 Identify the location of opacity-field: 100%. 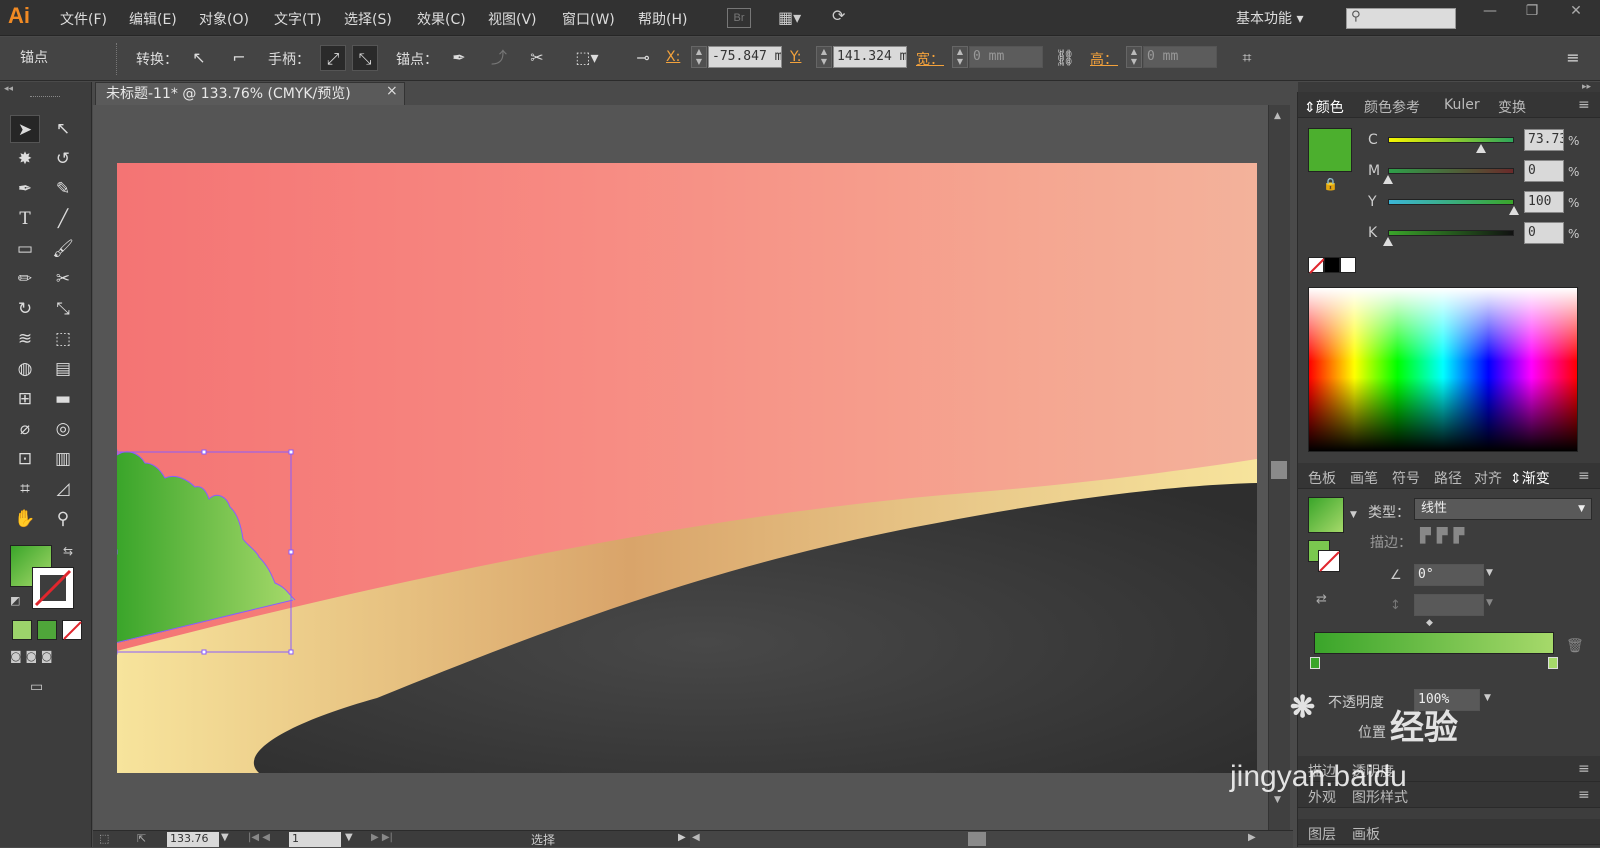
(1447, 700).